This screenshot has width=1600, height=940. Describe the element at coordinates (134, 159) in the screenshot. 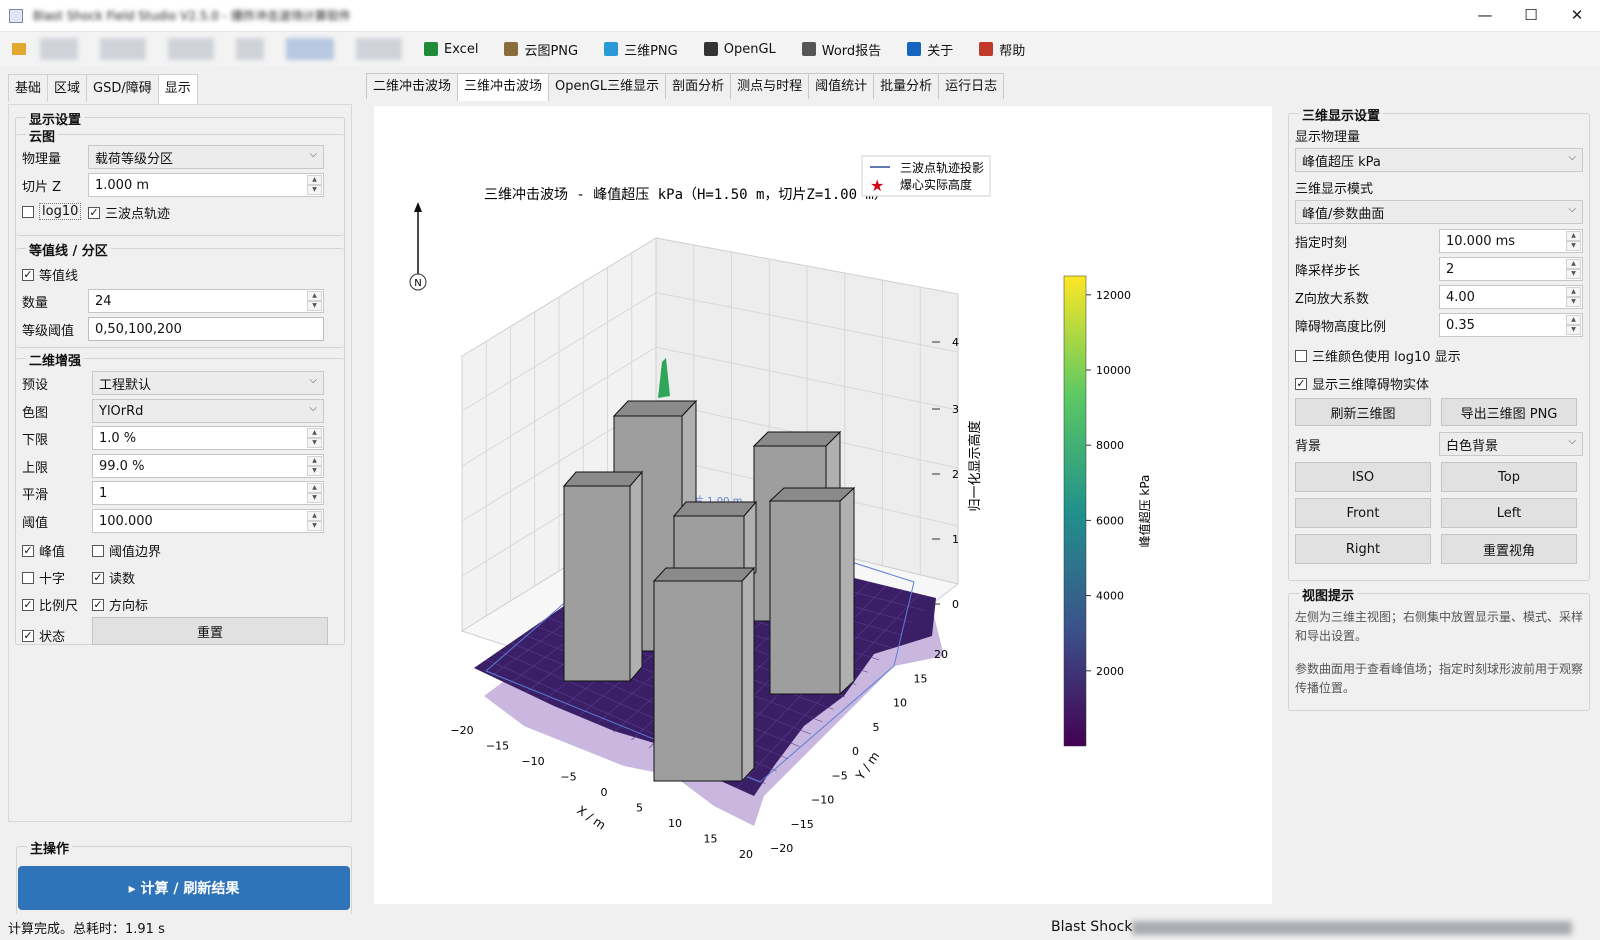

I see `quantity-select-value: 载荷等级分区` at that location.